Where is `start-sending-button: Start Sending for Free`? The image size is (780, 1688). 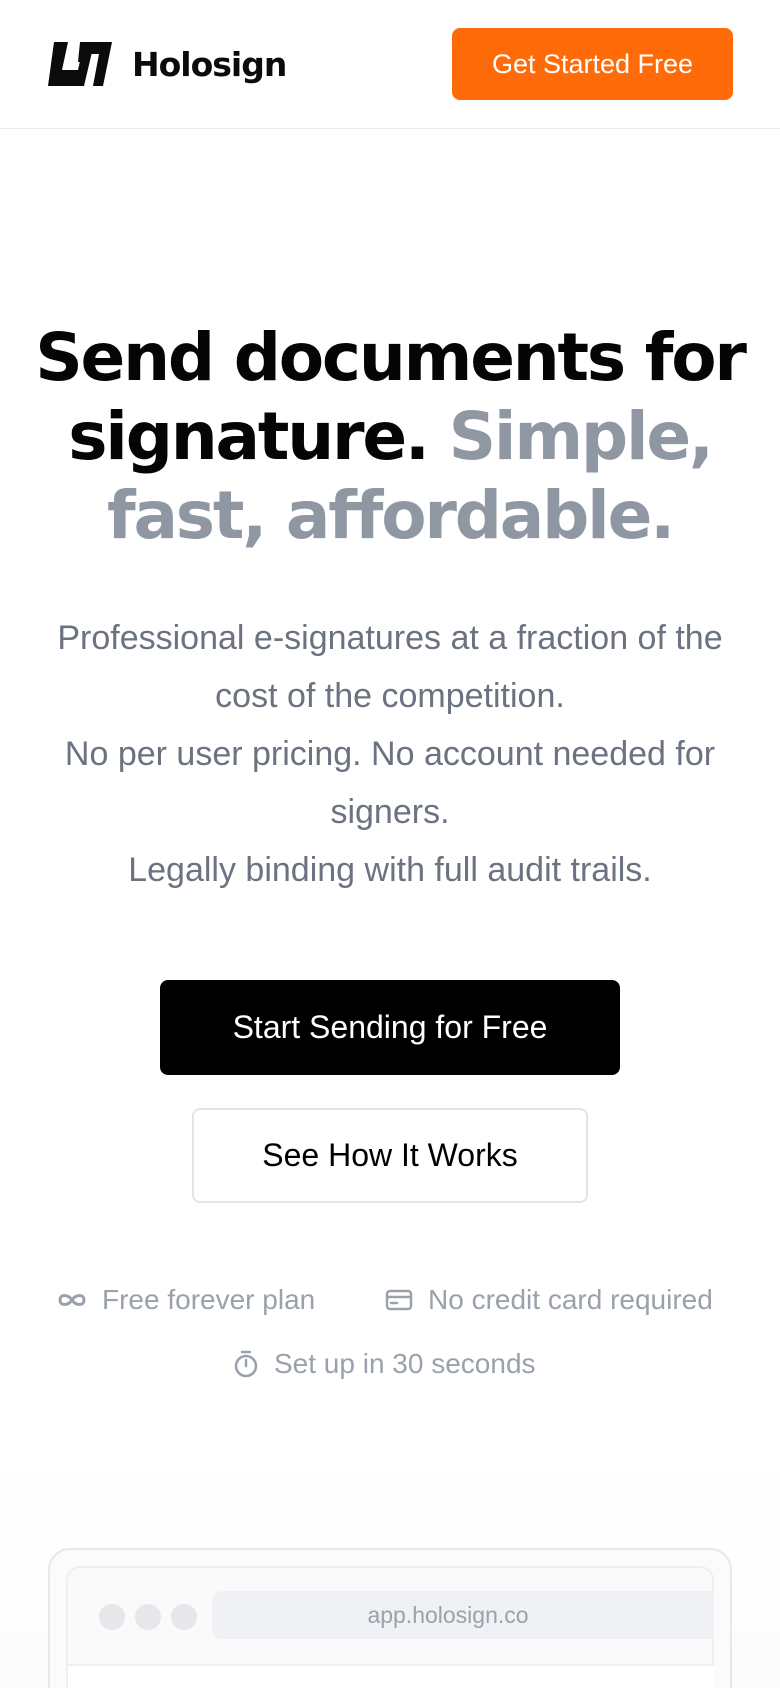
start-sending-button: Start Sending for Free is located at coordinates (390, 1027).